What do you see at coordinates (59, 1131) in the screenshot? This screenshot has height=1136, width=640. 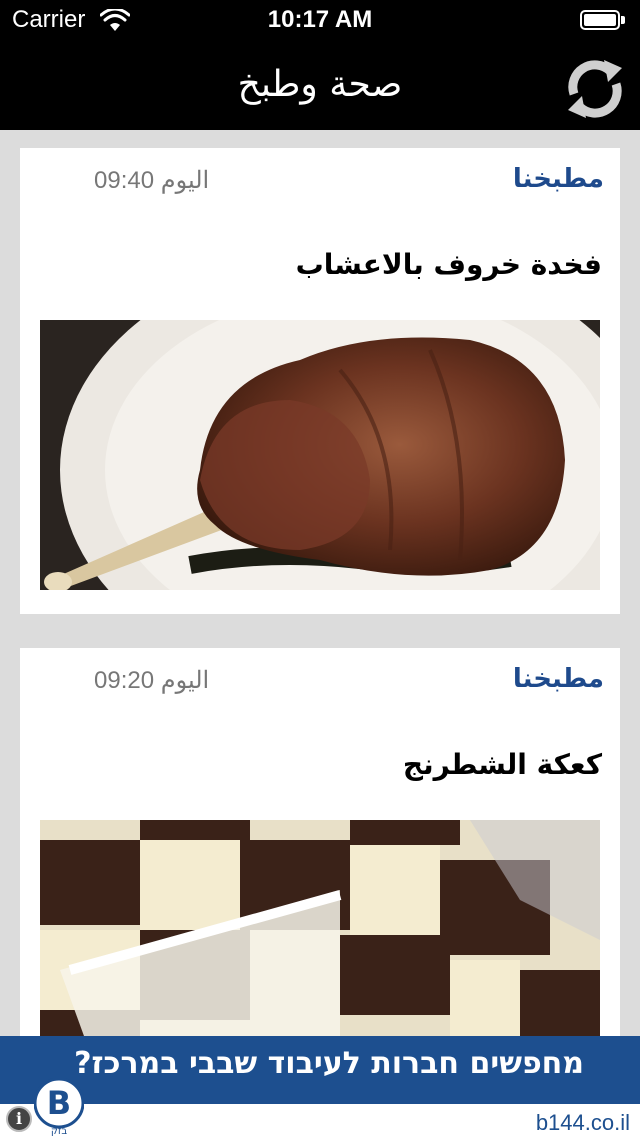 I see `svg-text: בזק` at bounding box center [59, 1131].